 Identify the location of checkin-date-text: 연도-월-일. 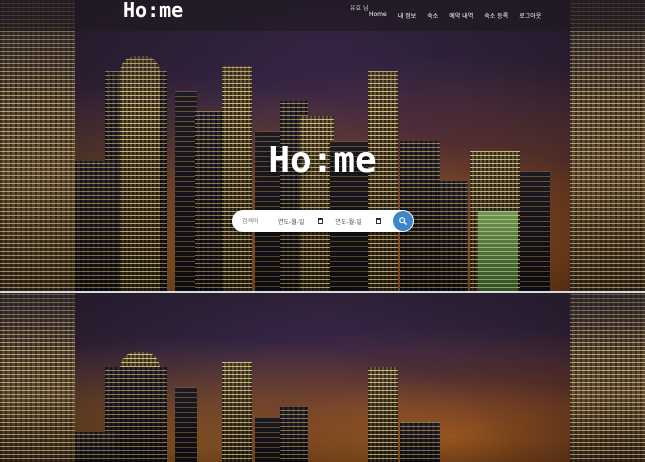
(291, 222).